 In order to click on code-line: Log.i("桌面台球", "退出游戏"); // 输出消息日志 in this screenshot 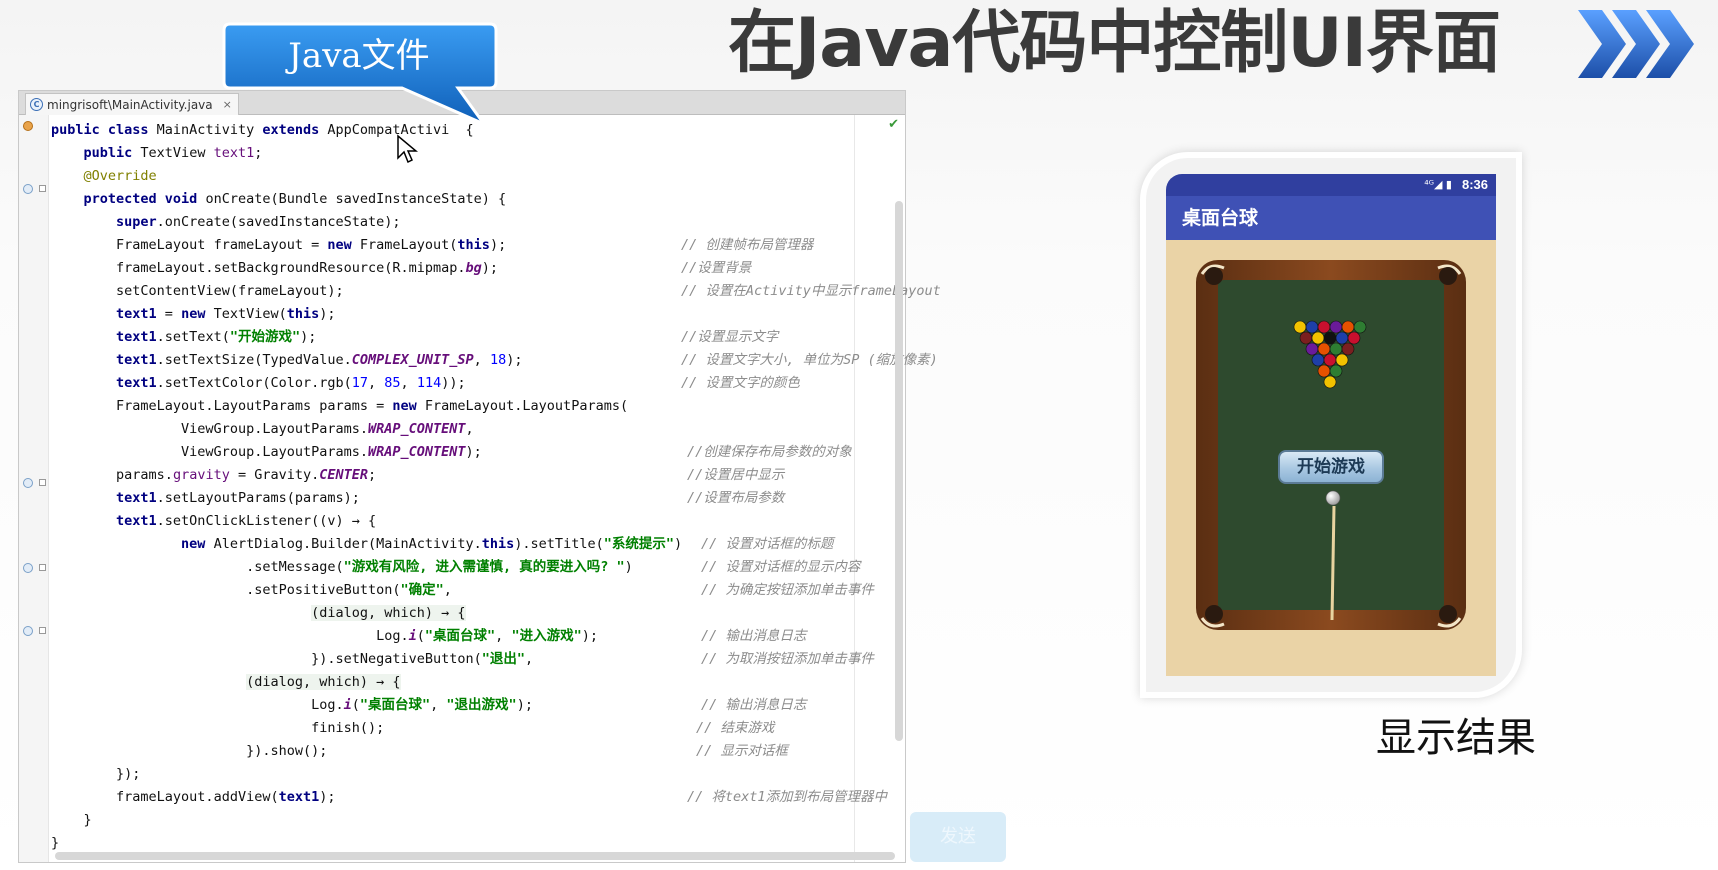, I will do `click(471, 705)`.